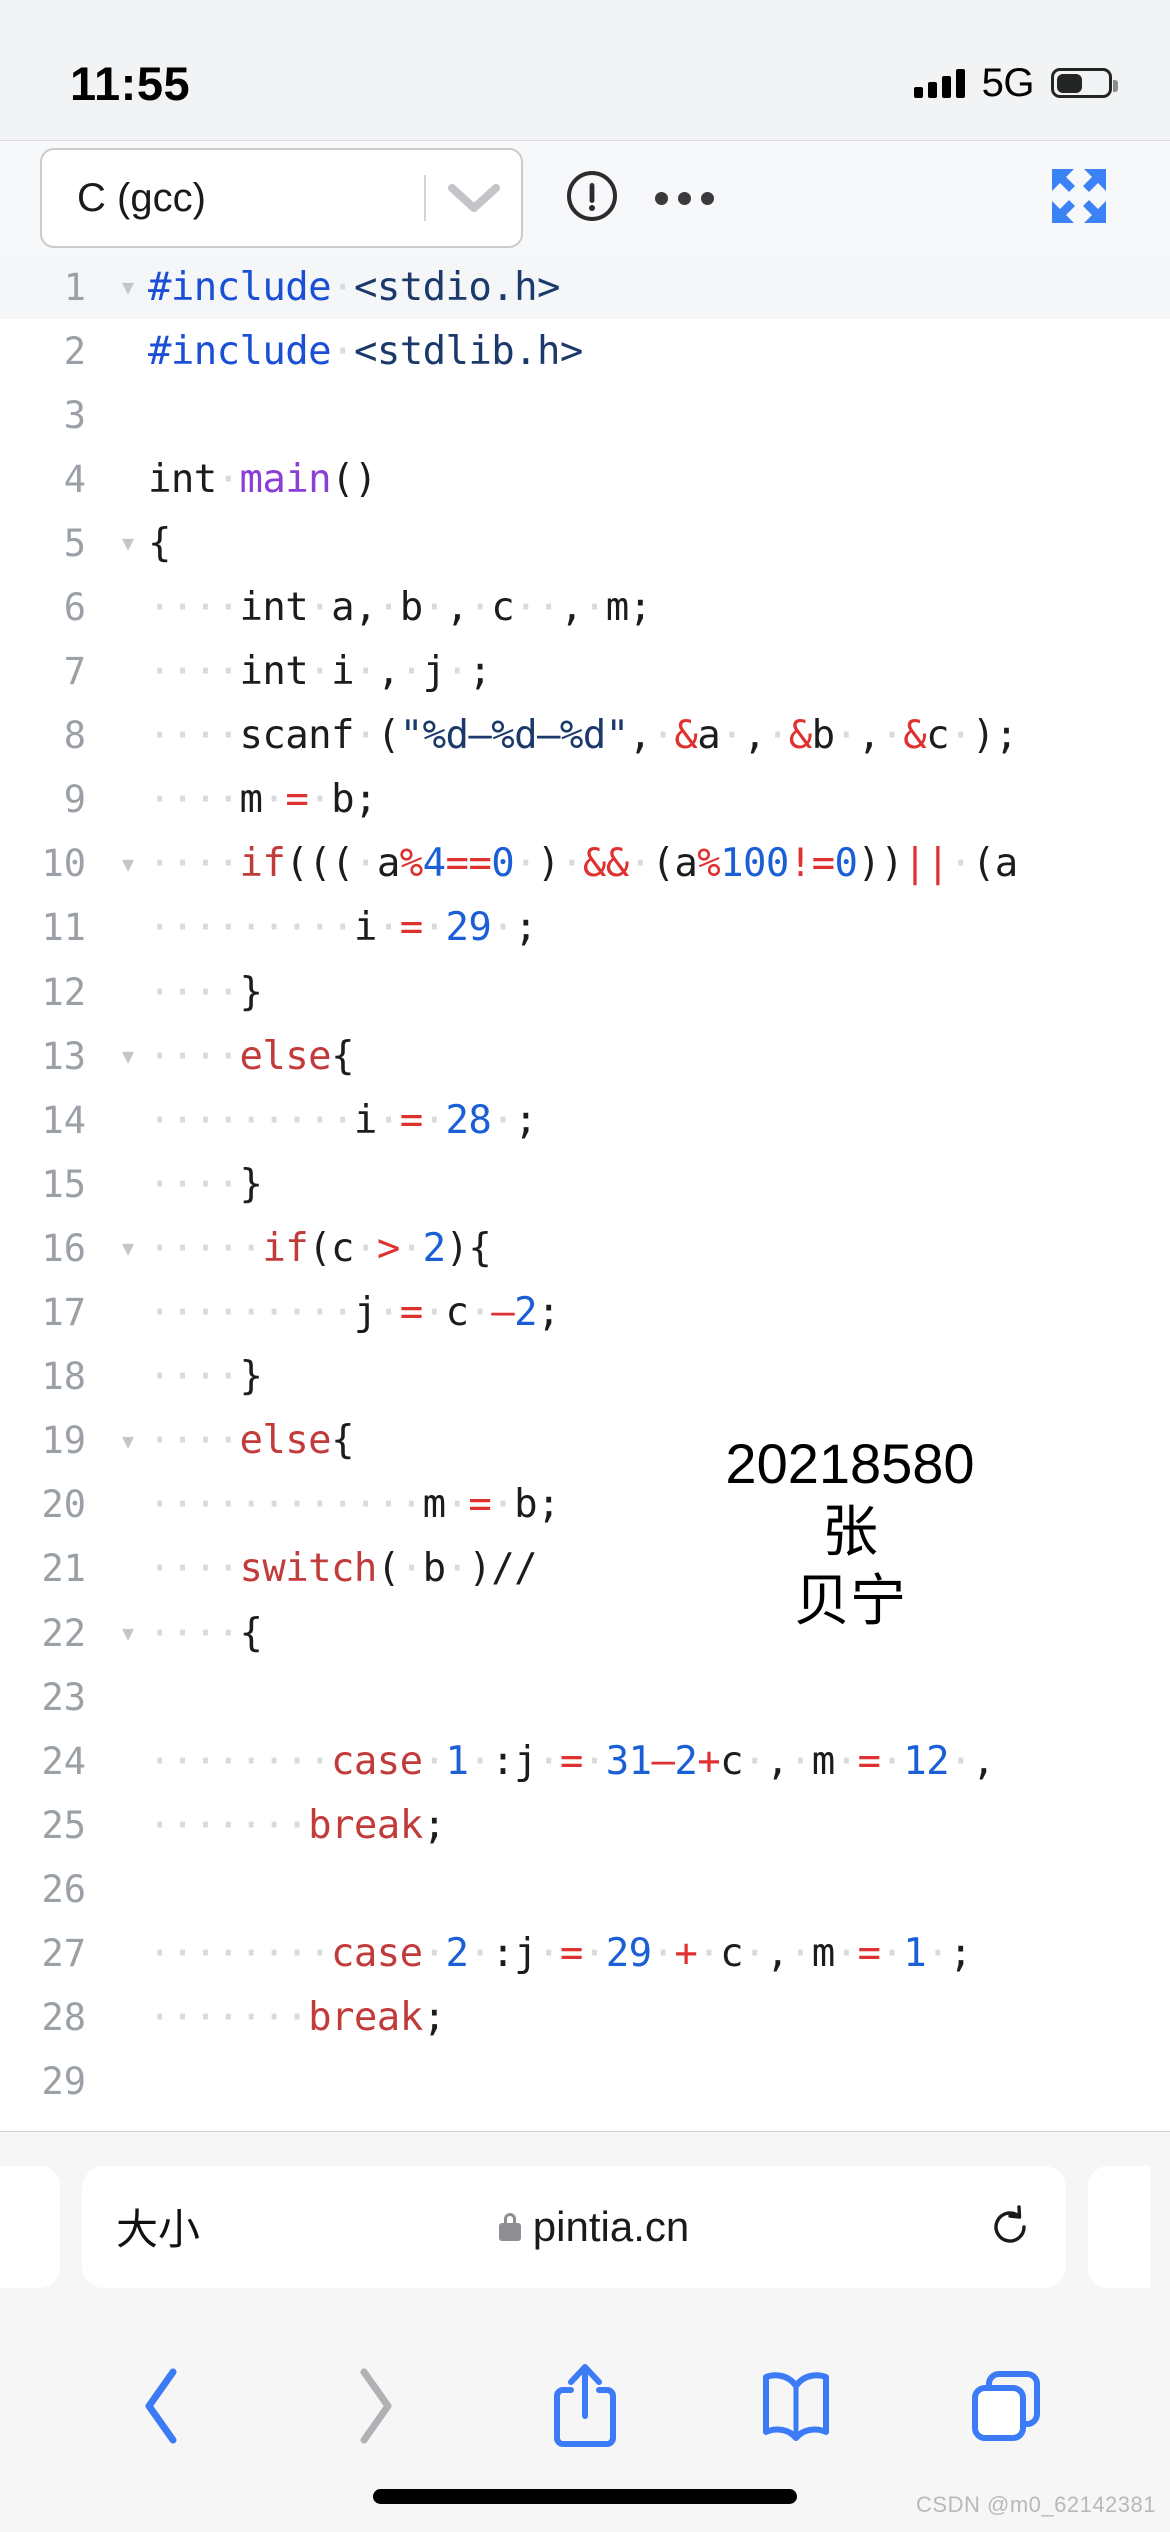 The height and width of the screenshot is (2532, 1170). I want to click on code-text: ·········j·=·c·–2;, so click(354, 1313).